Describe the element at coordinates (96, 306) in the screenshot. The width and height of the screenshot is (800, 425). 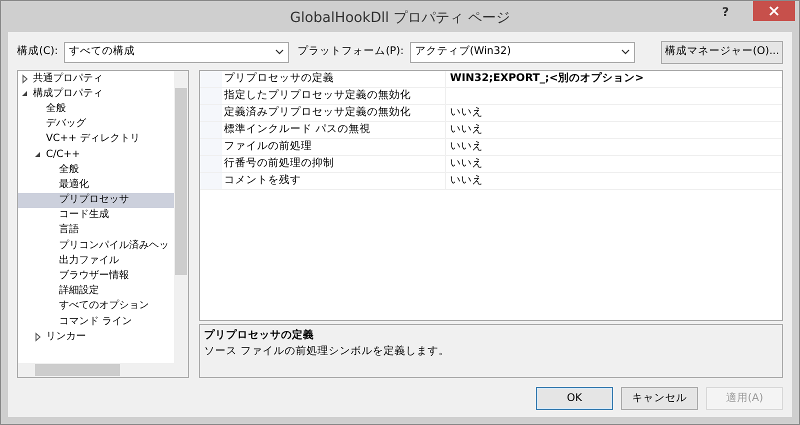
I see `tree-item: すべてのオプション` at that location.